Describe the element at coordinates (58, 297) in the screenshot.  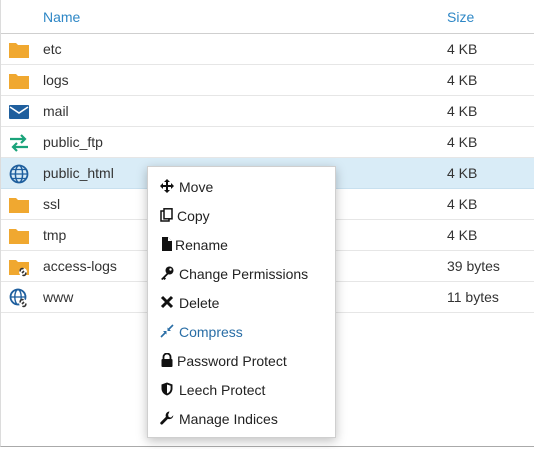
I see `file-name: www` at that location.